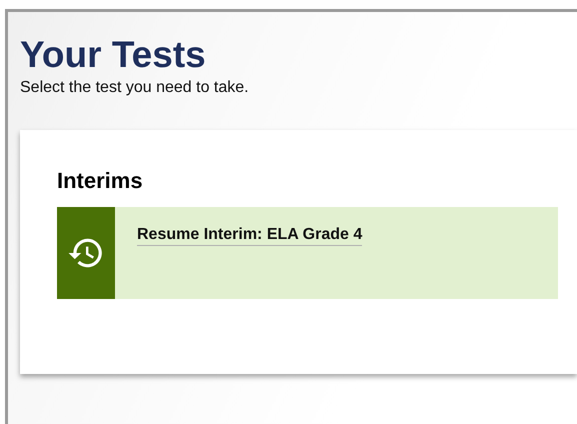 This screenshot has height=424, width=577. I want to click on page-subtitle: Select the test you need to take., so click(135, 88).